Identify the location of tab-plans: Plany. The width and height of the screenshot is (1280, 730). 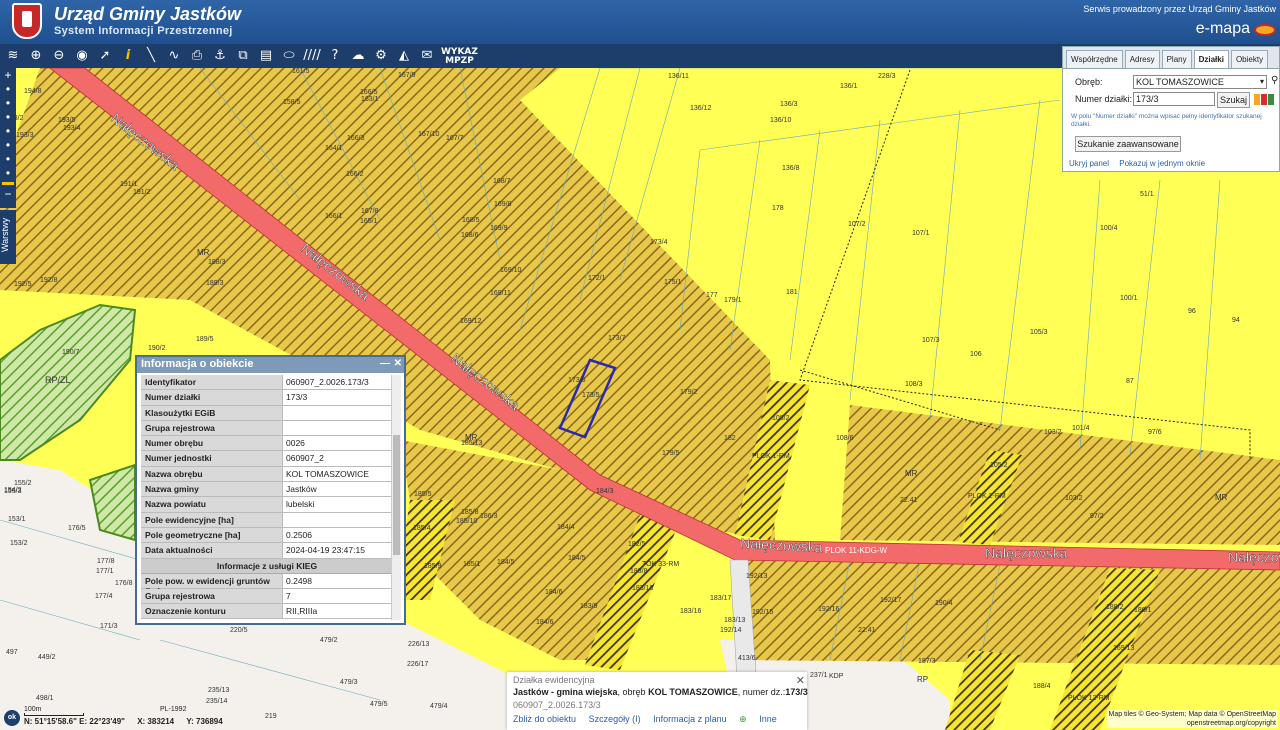
(1176, 59).